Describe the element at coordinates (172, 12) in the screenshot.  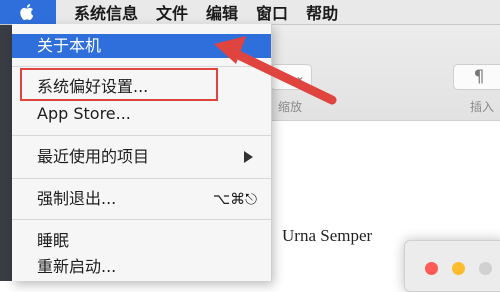
I see `menu-file: 文件` at that location.